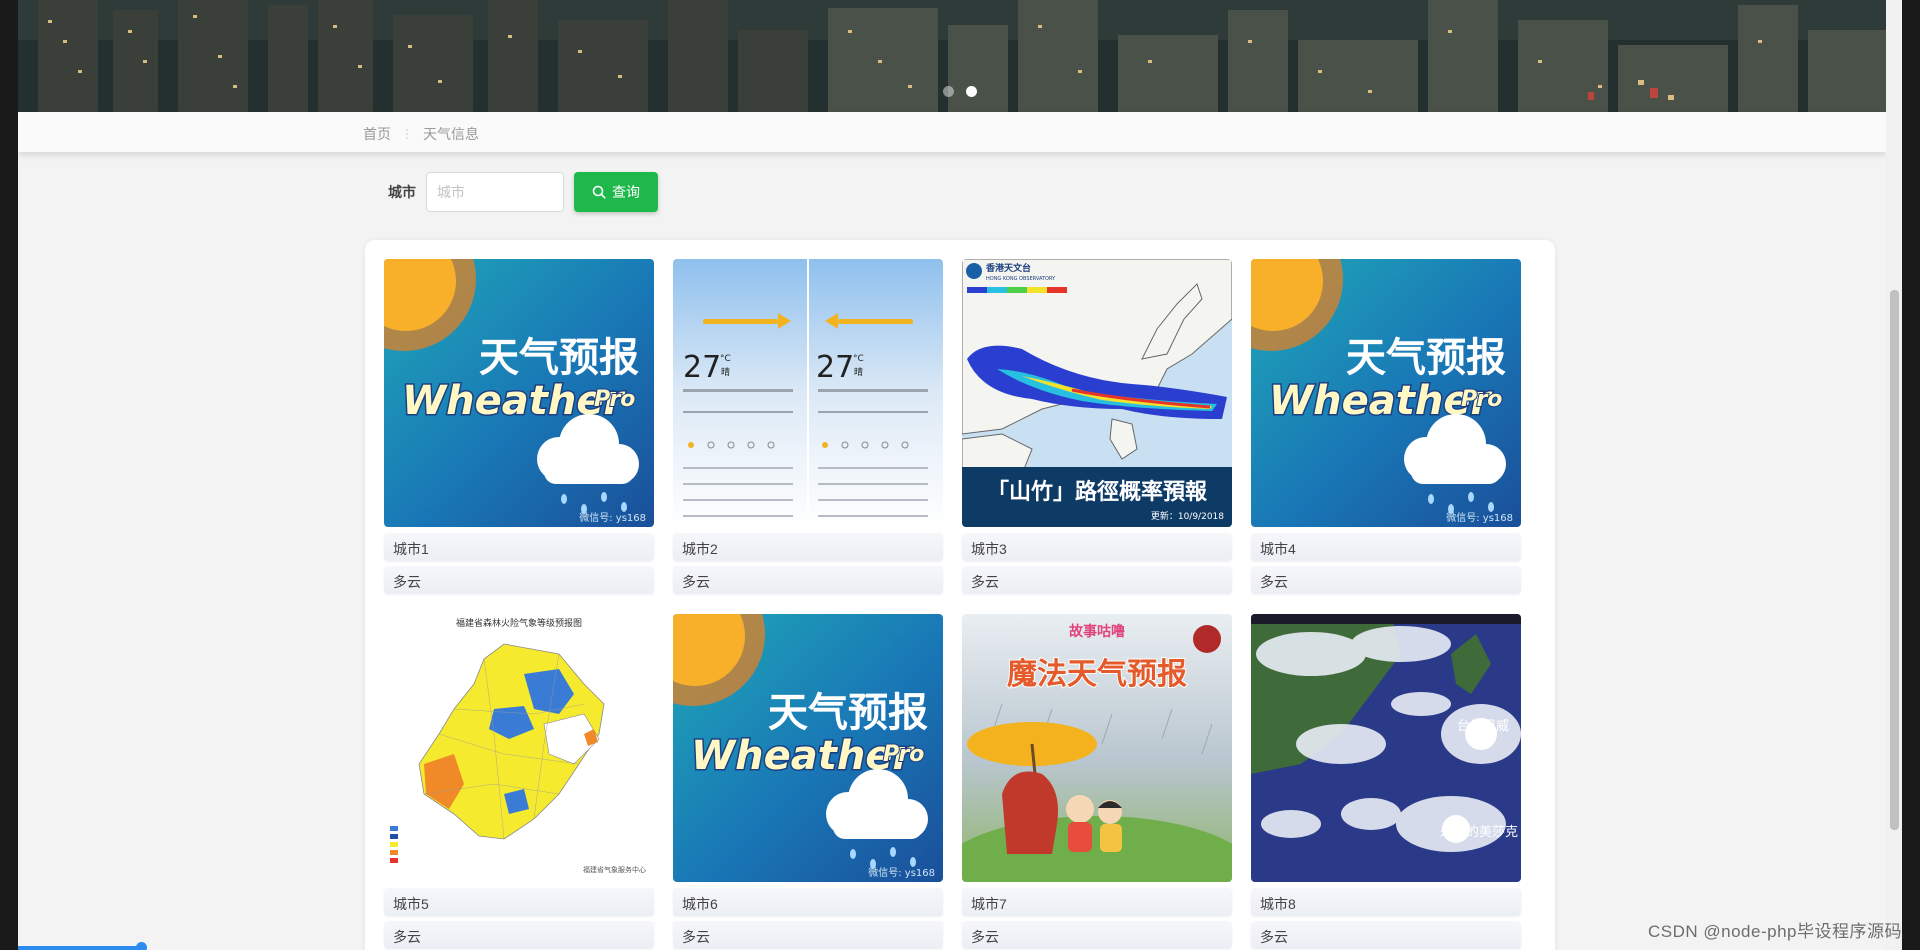  Describe the element at coordinates (808, 902) in the screenshot. I see `card-city-field: 城市6` at that location.